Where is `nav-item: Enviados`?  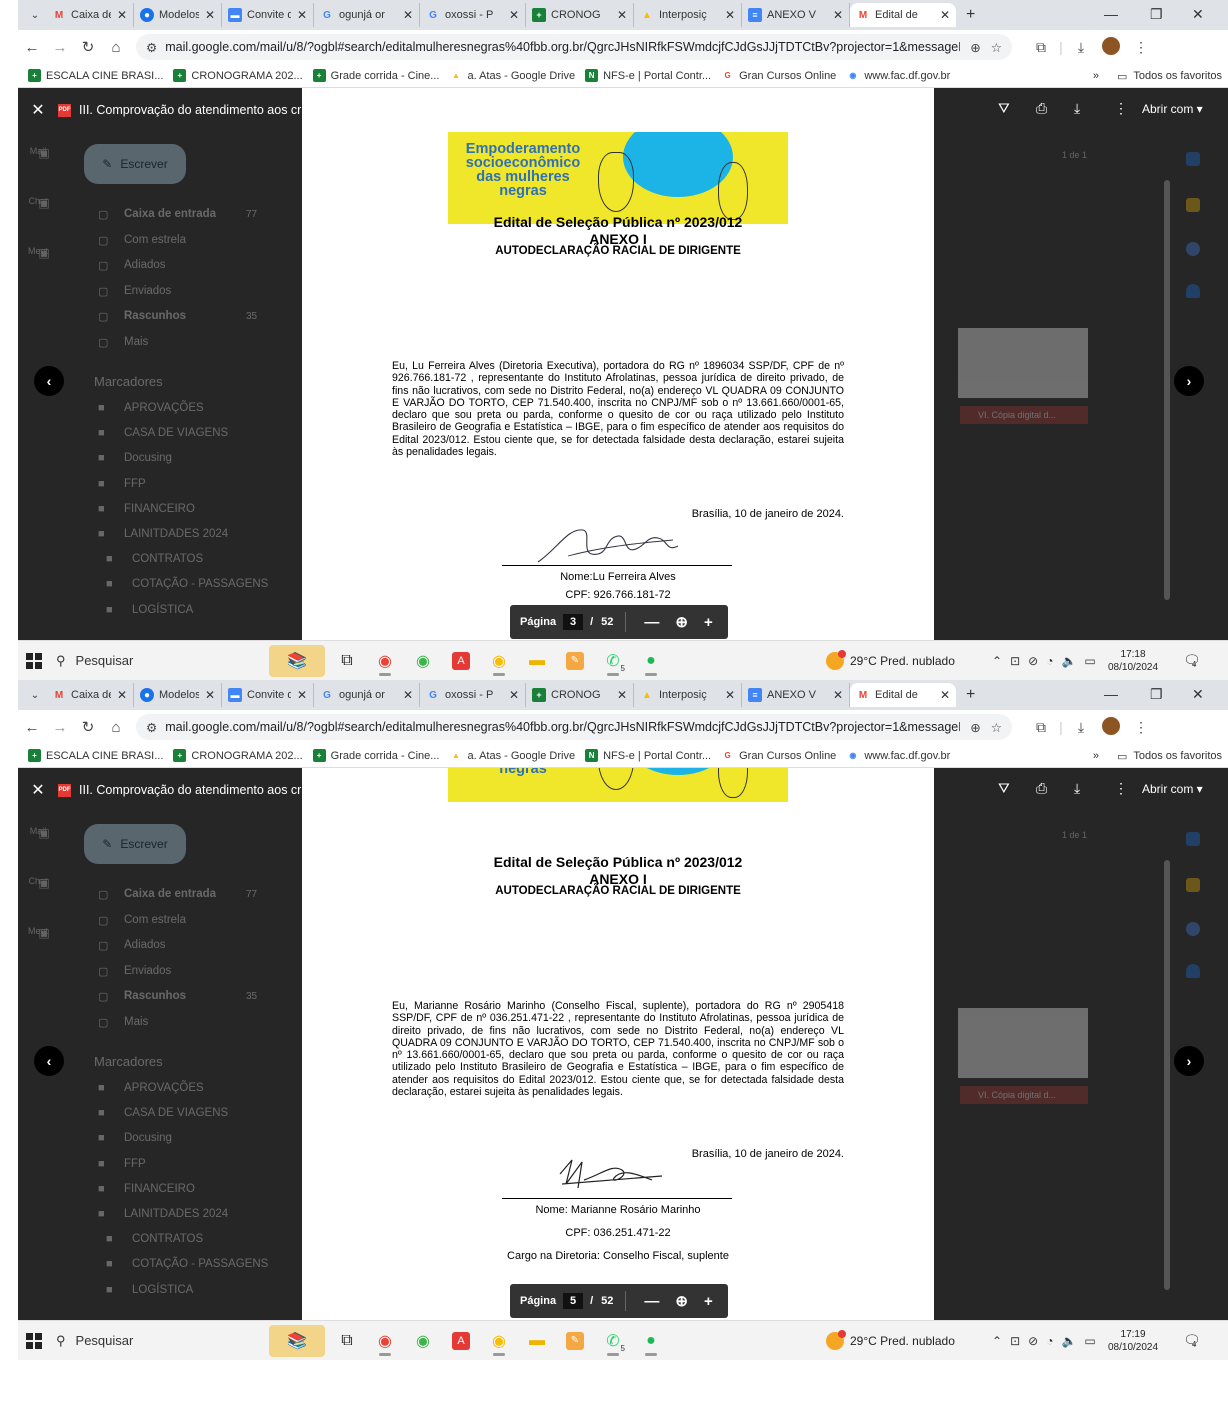
nav-item: Enviados is located at coordinates (147, 291).